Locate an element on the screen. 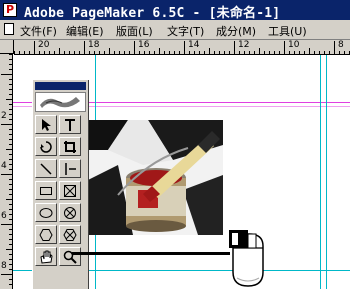  text-tool is located at coordinates (70, 124).